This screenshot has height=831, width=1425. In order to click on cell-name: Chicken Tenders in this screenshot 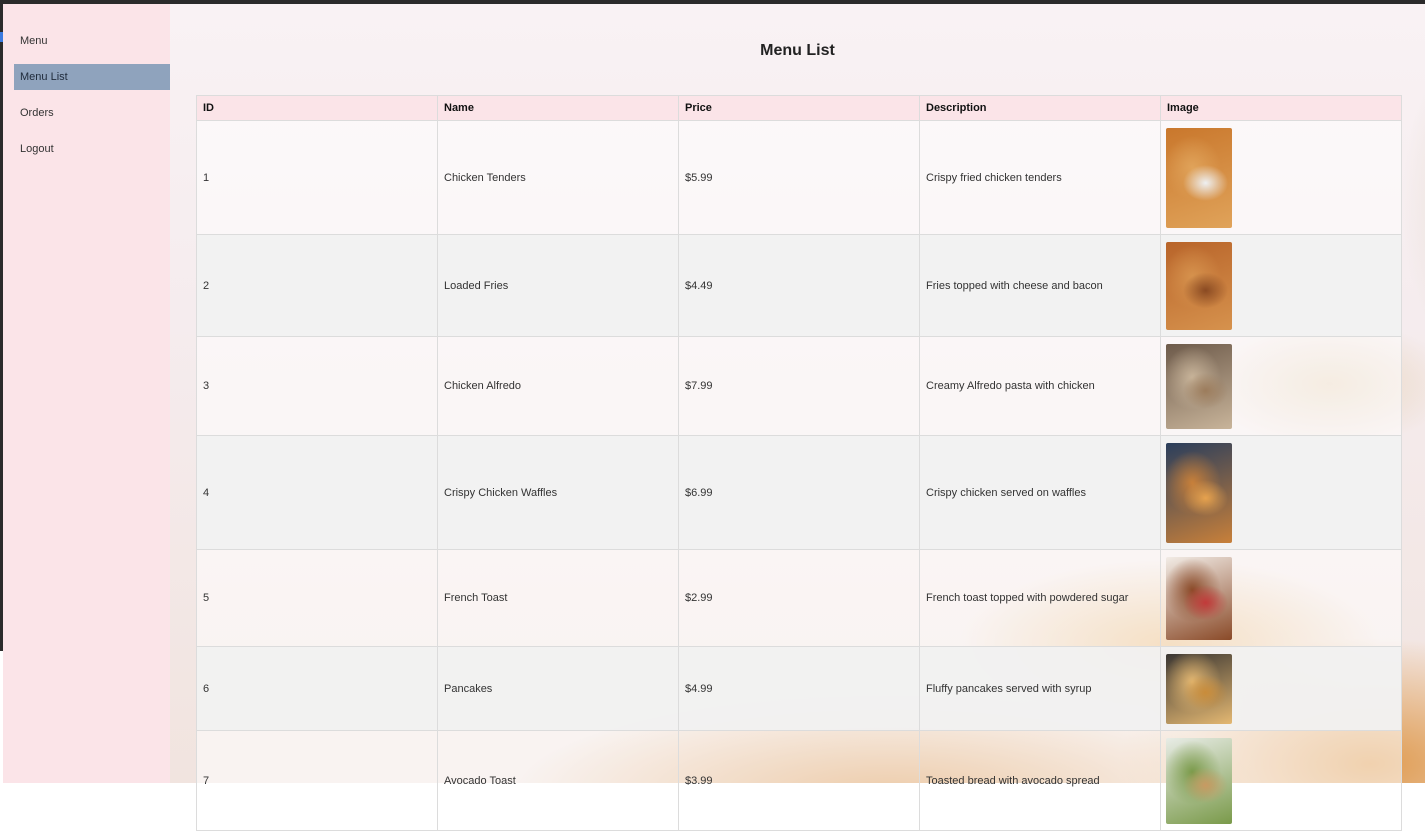, I will do `click(558, 177)`.